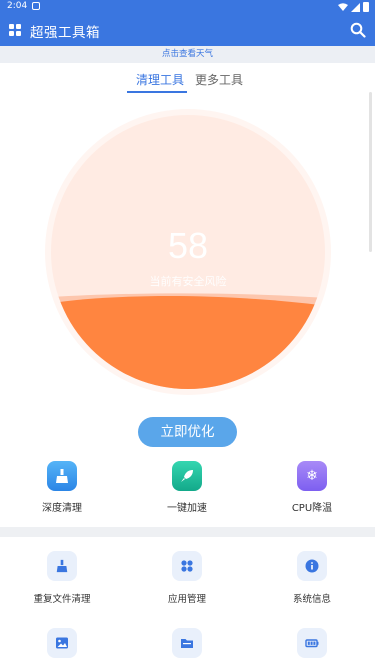 The height and width of the screenshot is (668, 375). I want to click on tool-label: 重复文件清理, so click(62, 599).